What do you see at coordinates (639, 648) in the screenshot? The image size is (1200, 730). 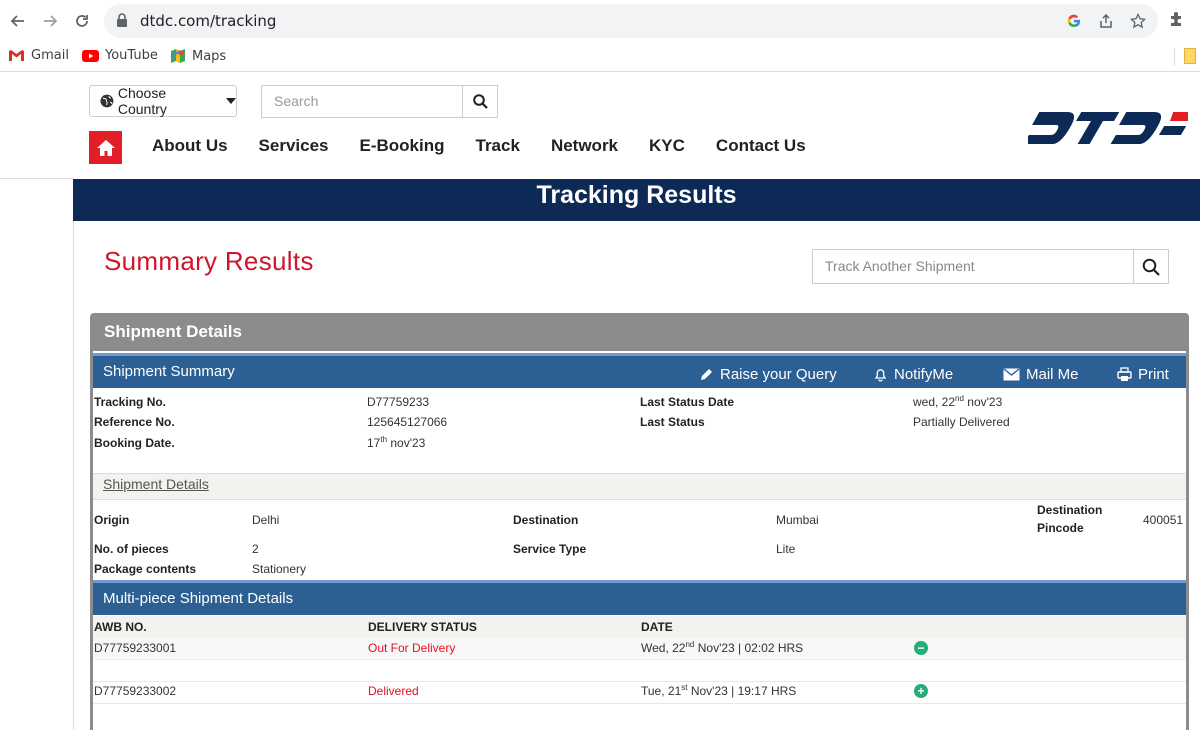 I see `table-row` at bounding box center [639, 648].